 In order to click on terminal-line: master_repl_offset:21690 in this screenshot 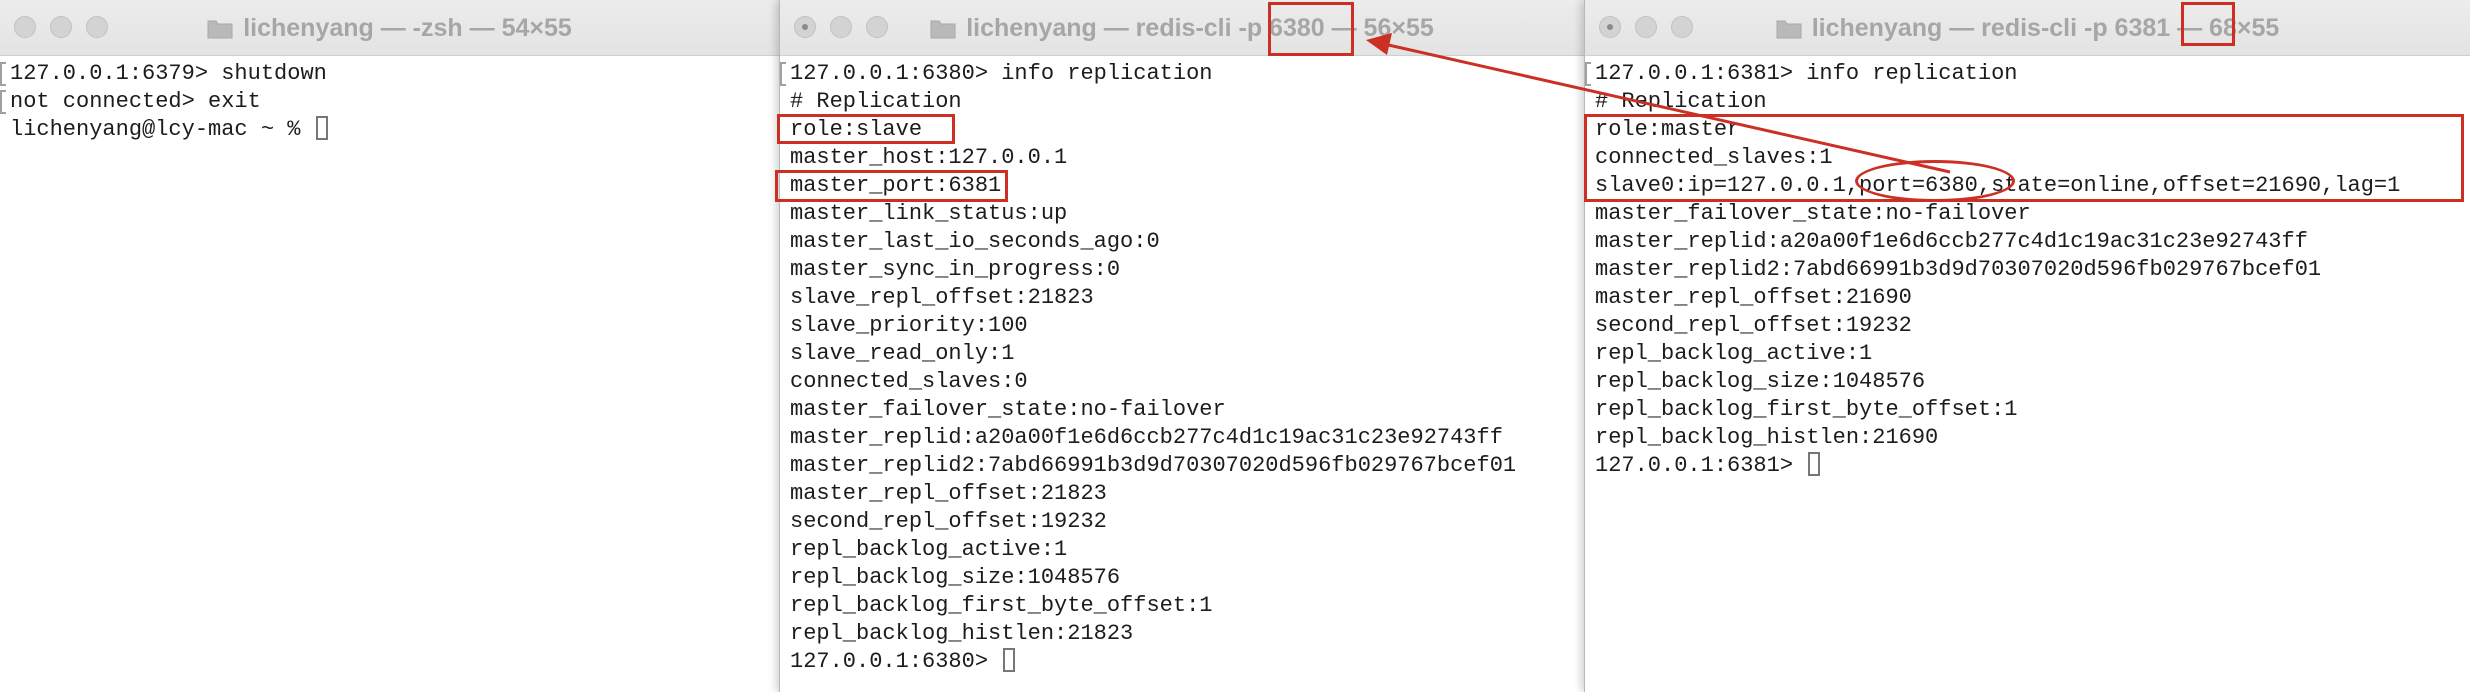, I will do `click(1753, 297)`.